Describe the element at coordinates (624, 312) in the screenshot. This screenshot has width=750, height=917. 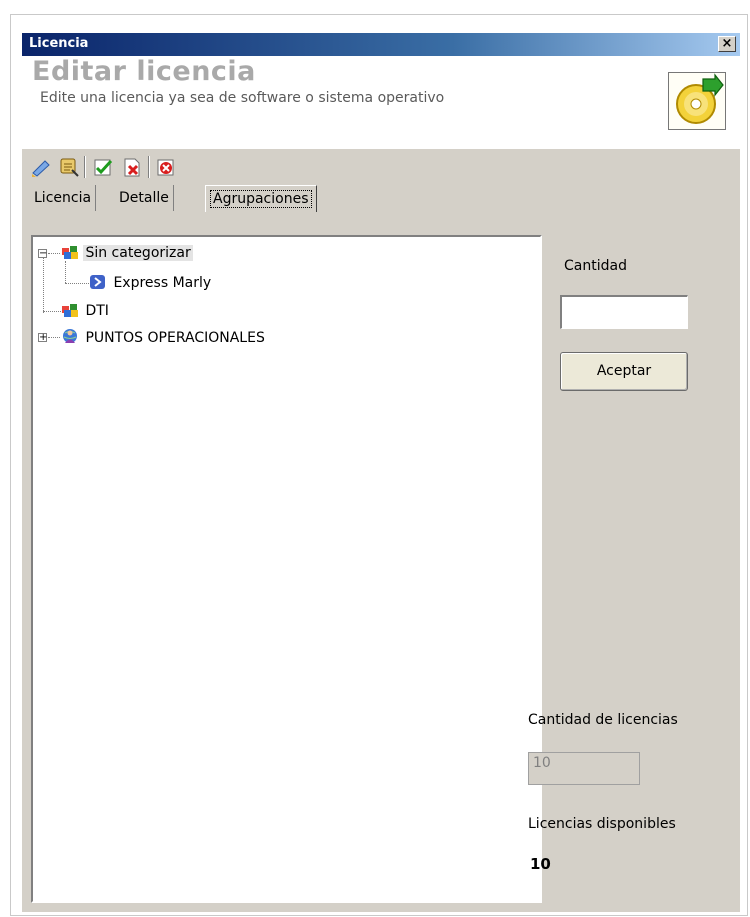
I see `cantidad-input` at that location.